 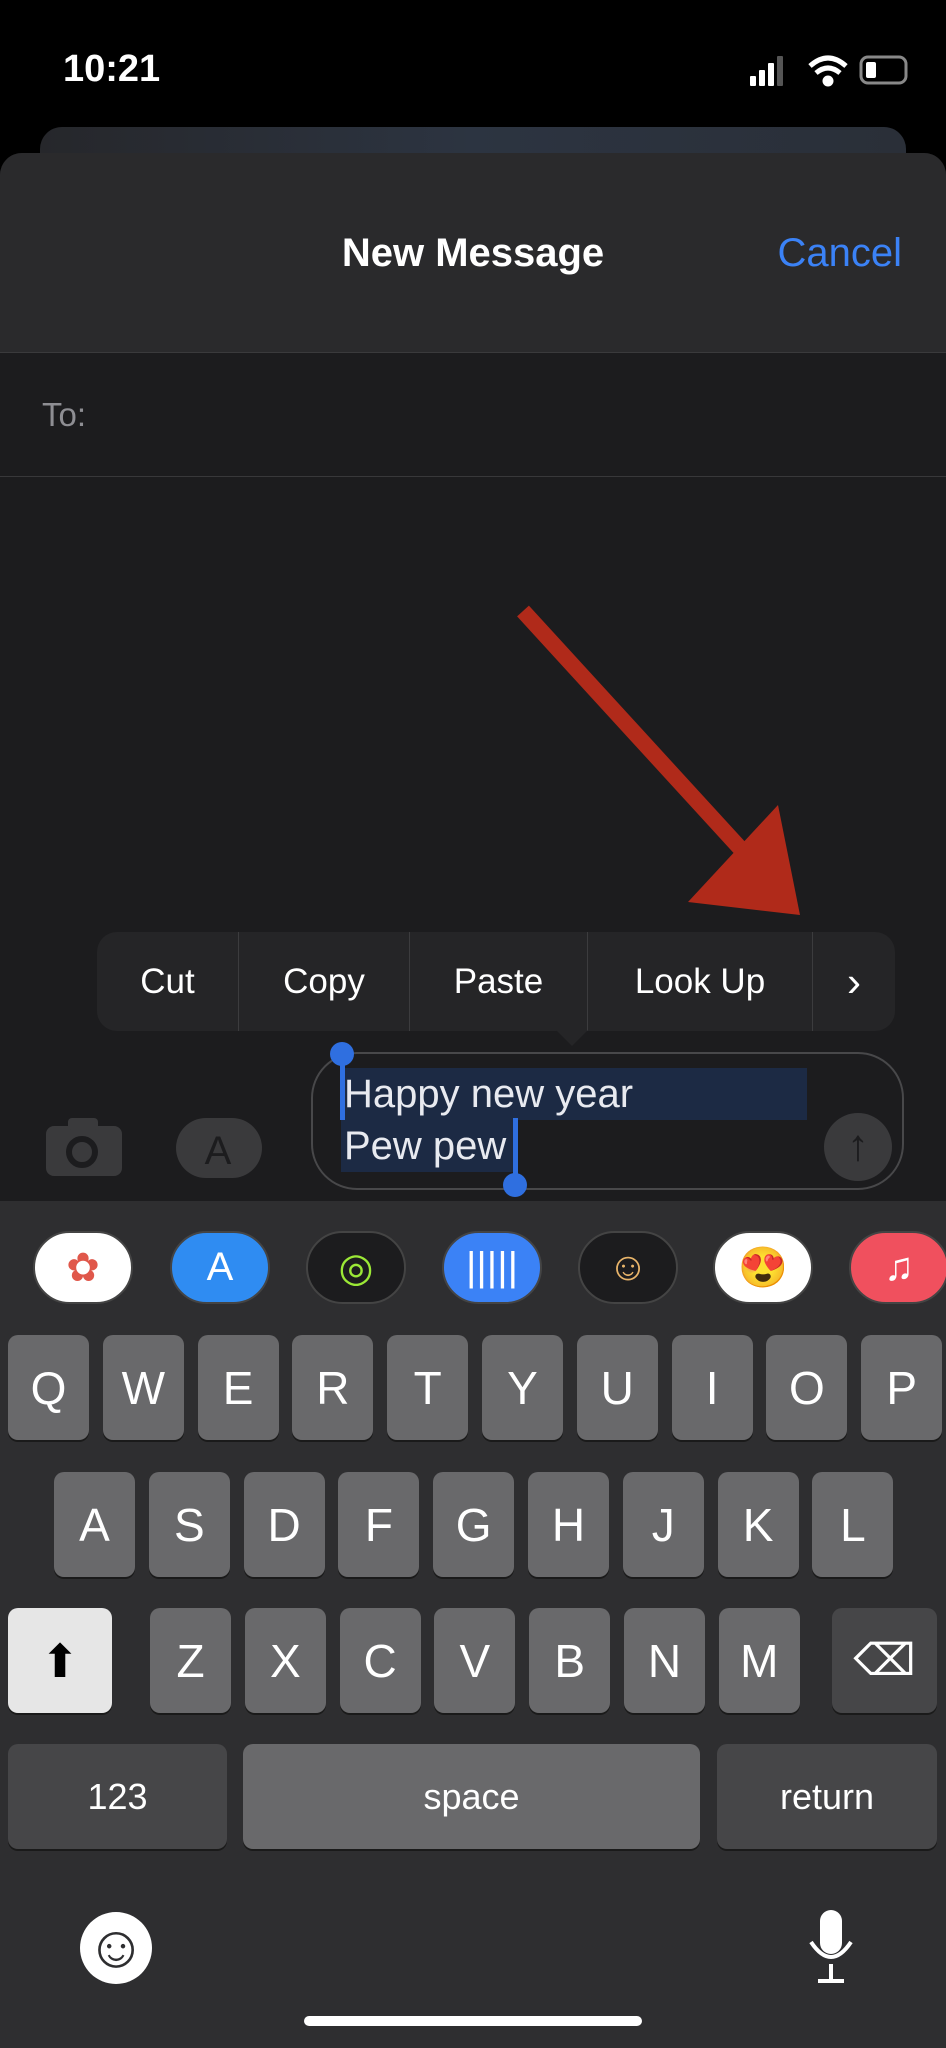 What do you see at coordinates (356, 1267) in the screenshot?
I see `activity-app-icon: ◎` at bounding box center [356, 1267].